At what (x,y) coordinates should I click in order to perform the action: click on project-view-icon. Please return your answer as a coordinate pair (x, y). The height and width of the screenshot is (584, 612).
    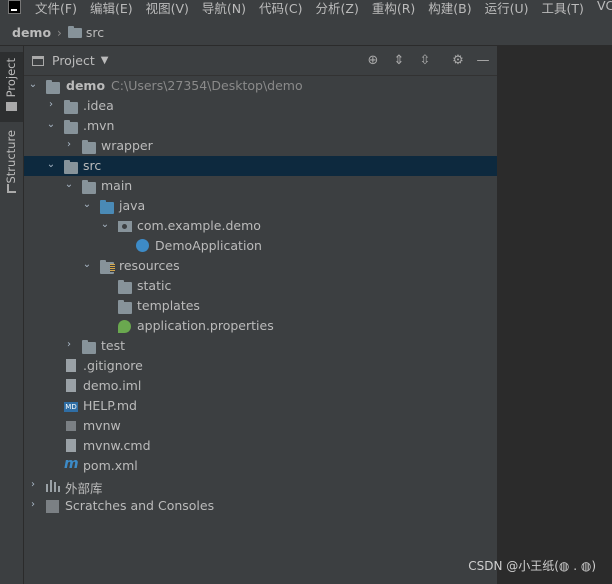
    Looking at the image, I should click on (38, 60).